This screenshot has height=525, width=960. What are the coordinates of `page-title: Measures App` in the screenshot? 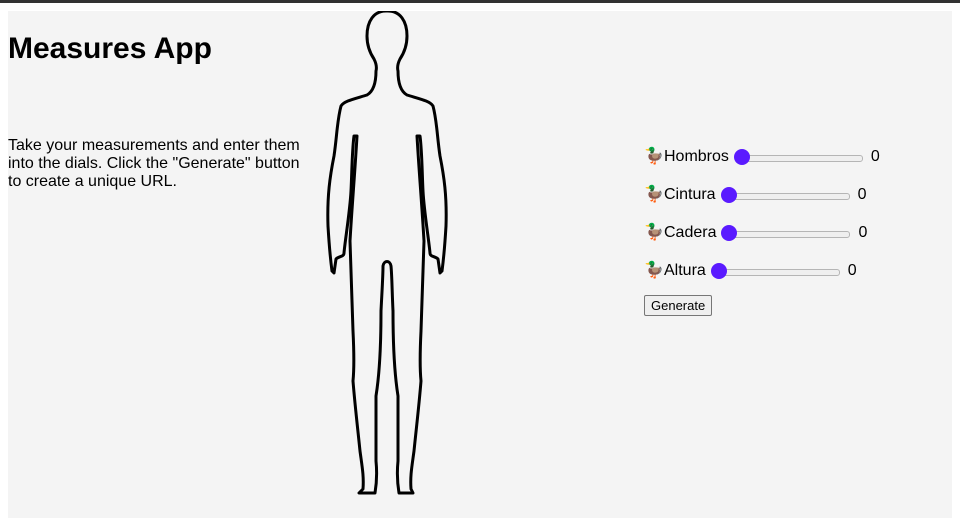 It's located at (110, 48).